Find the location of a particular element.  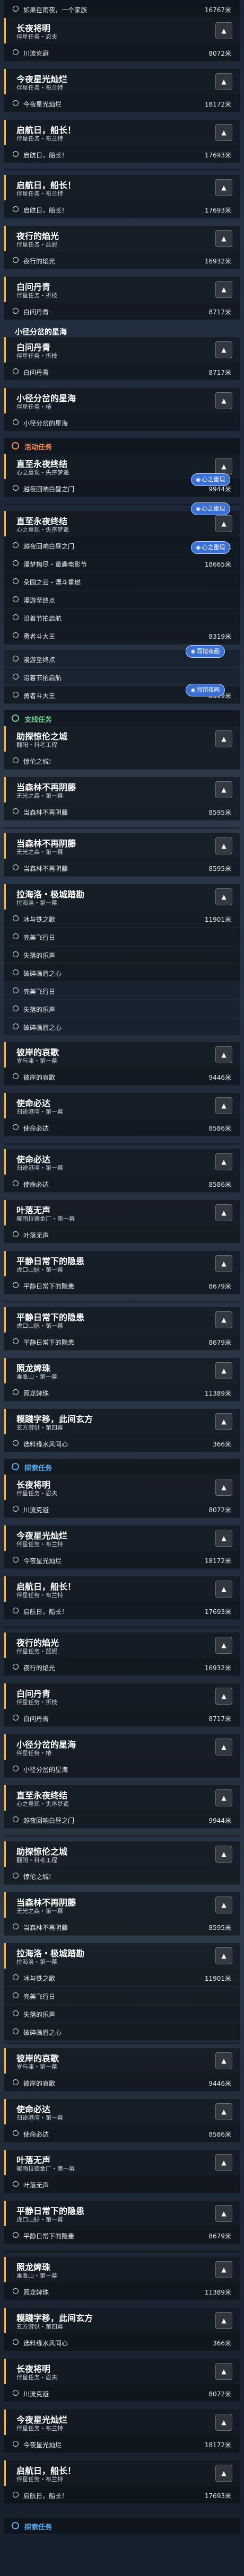

quest-header: 照龙婢珠 乘胤山・第一幕 ▲ is located at coordinates (122, 1370).